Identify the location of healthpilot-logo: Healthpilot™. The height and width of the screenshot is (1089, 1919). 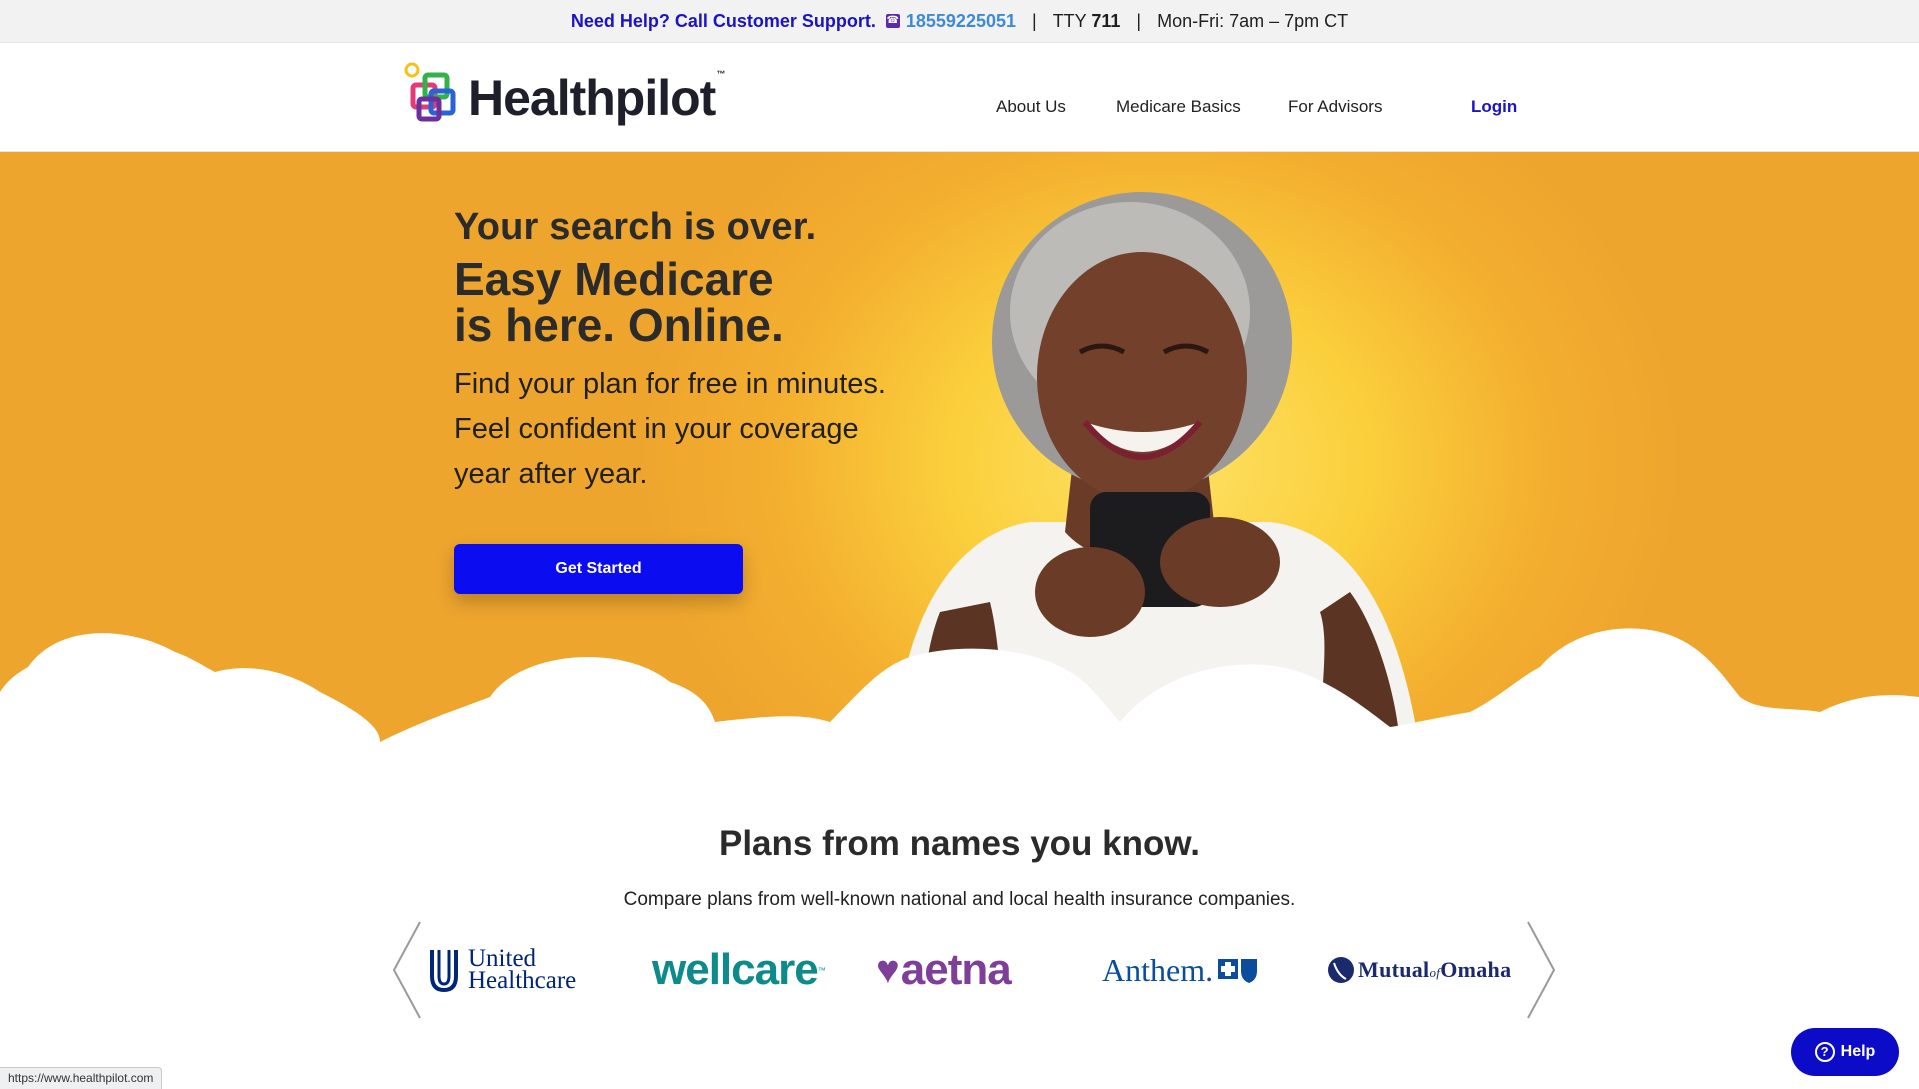
(563, 97).